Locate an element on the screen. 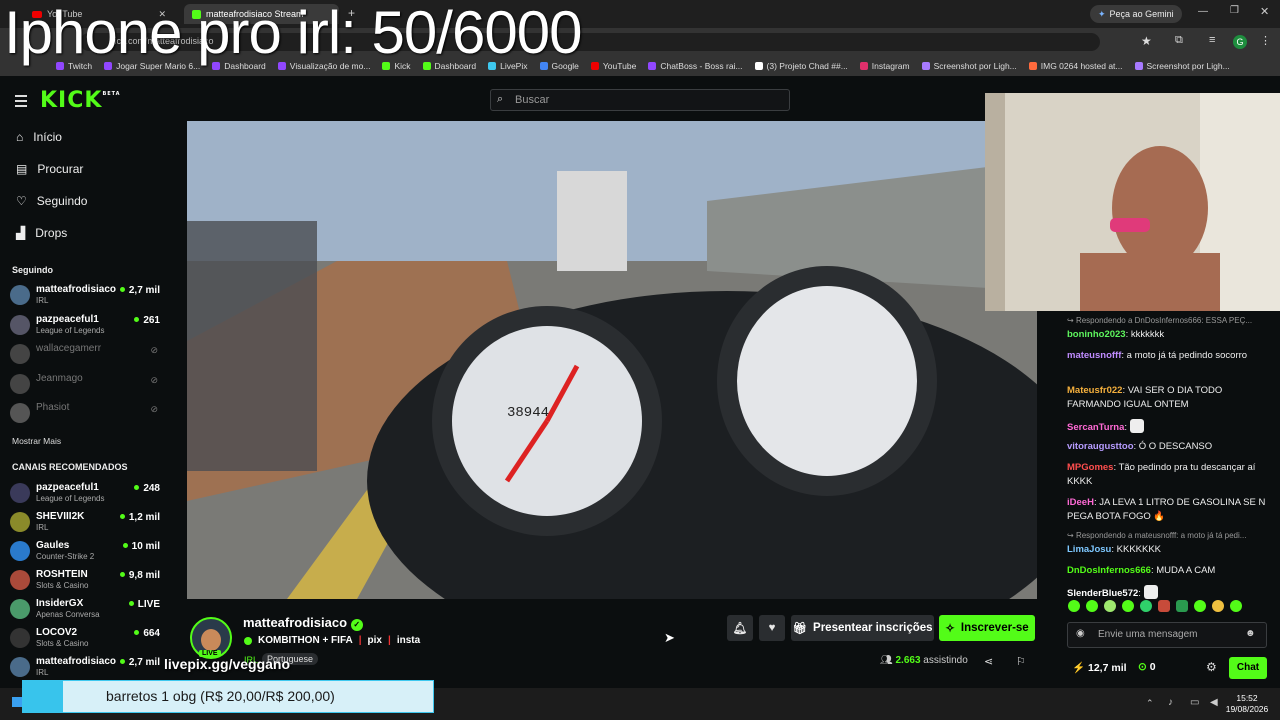 The width and height of the screenshot is (1280, 720). chat-username: LimaJosu is located at coordinates (1089, 549).